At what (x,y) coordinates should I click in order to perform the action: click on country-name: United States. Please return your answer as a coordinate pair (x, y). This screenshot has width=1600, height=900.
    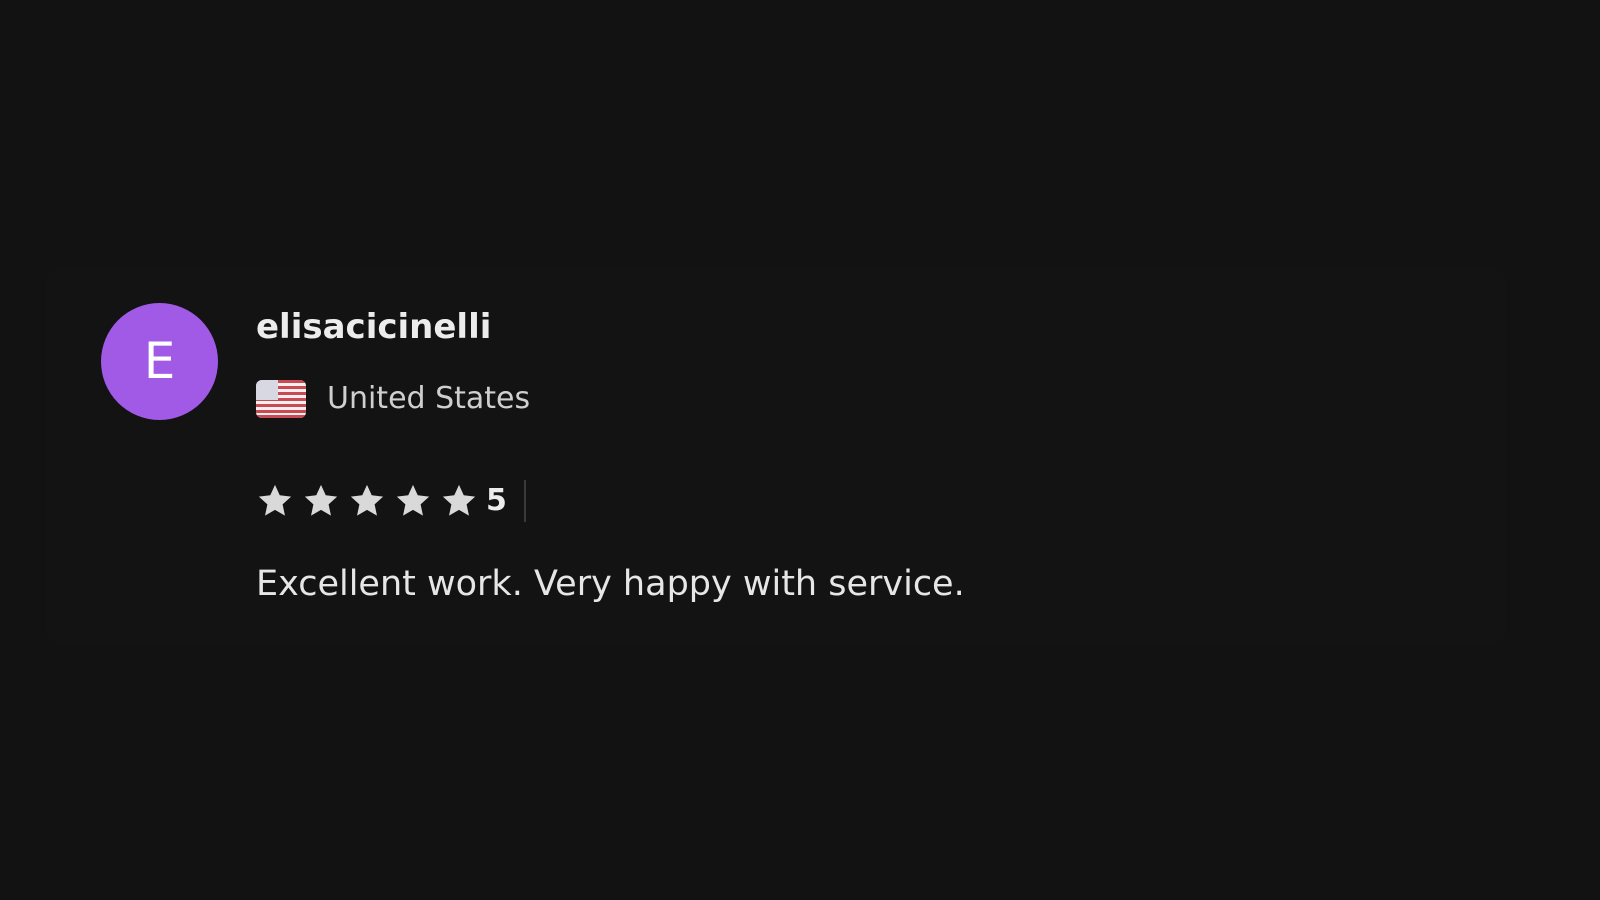
    Looking at the image, I should click on (429, 398).